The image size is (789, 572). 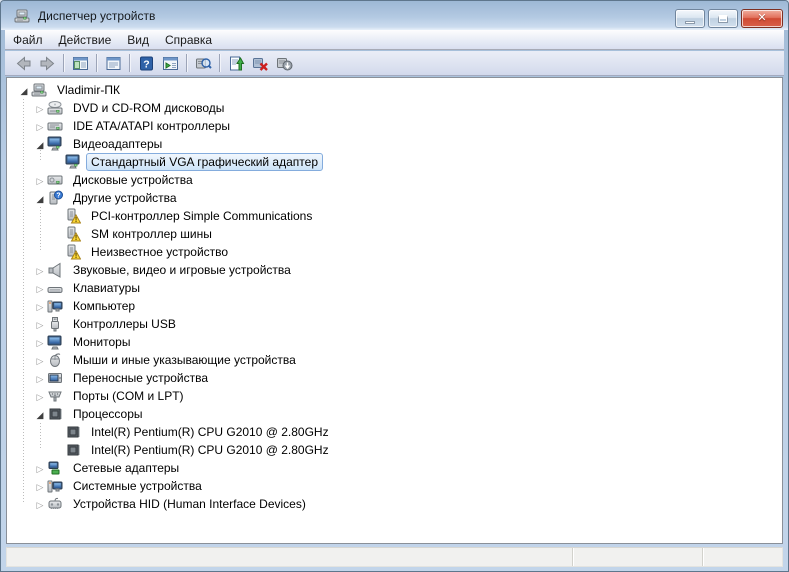 What do you see at coordinates (55, 288) in the screenshot?
I see `keyboard-icon` at bounding box center [55, 288].